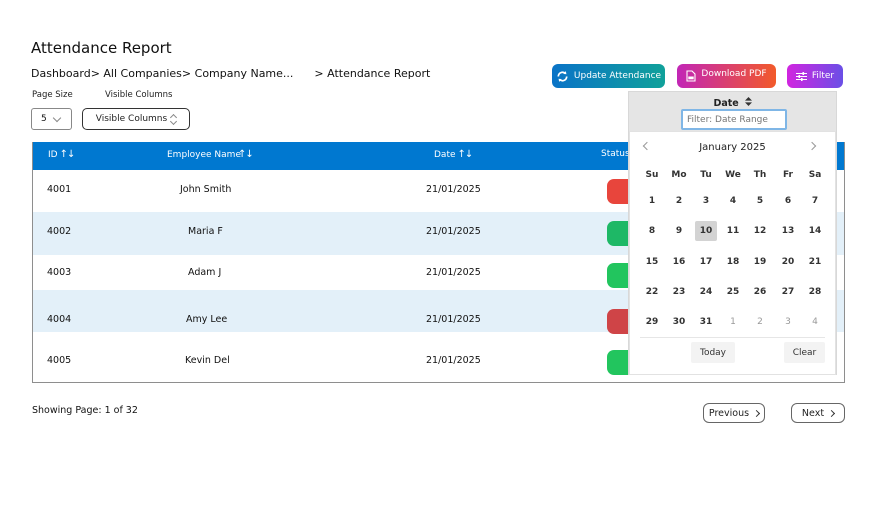  I want to click on calendar-day: 11, so click(733, 231).